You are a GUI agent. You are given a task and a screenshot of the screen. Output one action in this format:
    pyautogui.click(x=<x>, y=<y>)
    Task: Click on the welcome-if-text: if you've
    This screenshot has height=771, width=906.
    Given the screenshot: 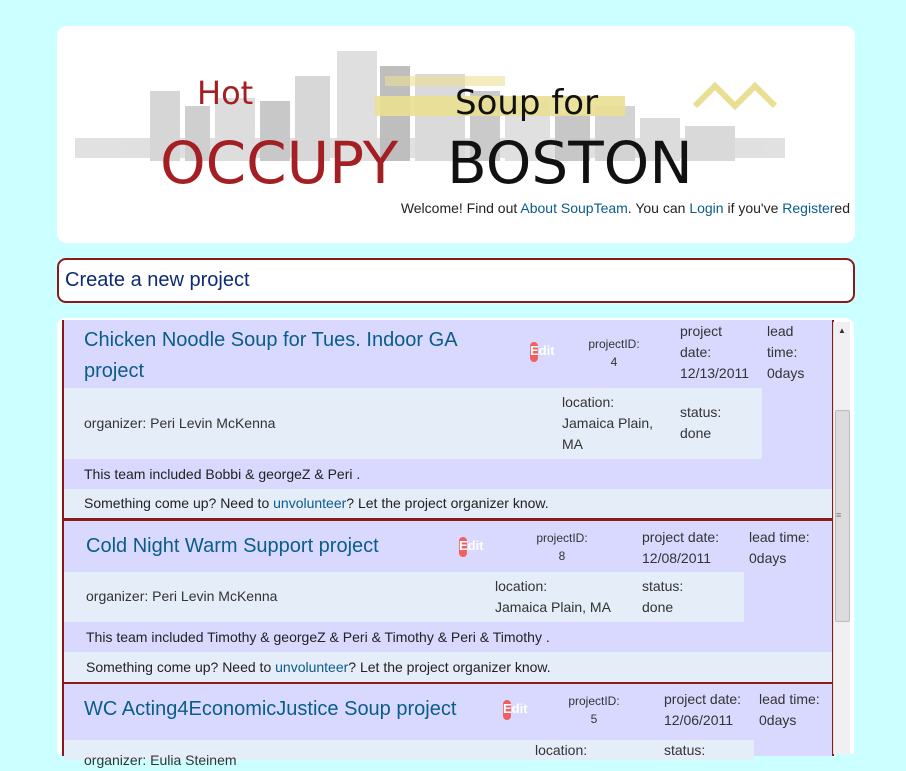 What is the action you would take?
    pyautogui.click(x=753, y=208)
    